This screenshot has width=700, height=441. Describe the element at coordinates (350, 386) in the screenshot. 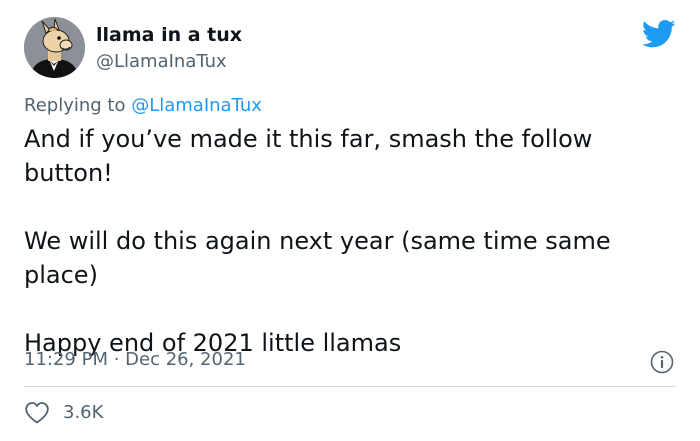

I see `divider` at that location.